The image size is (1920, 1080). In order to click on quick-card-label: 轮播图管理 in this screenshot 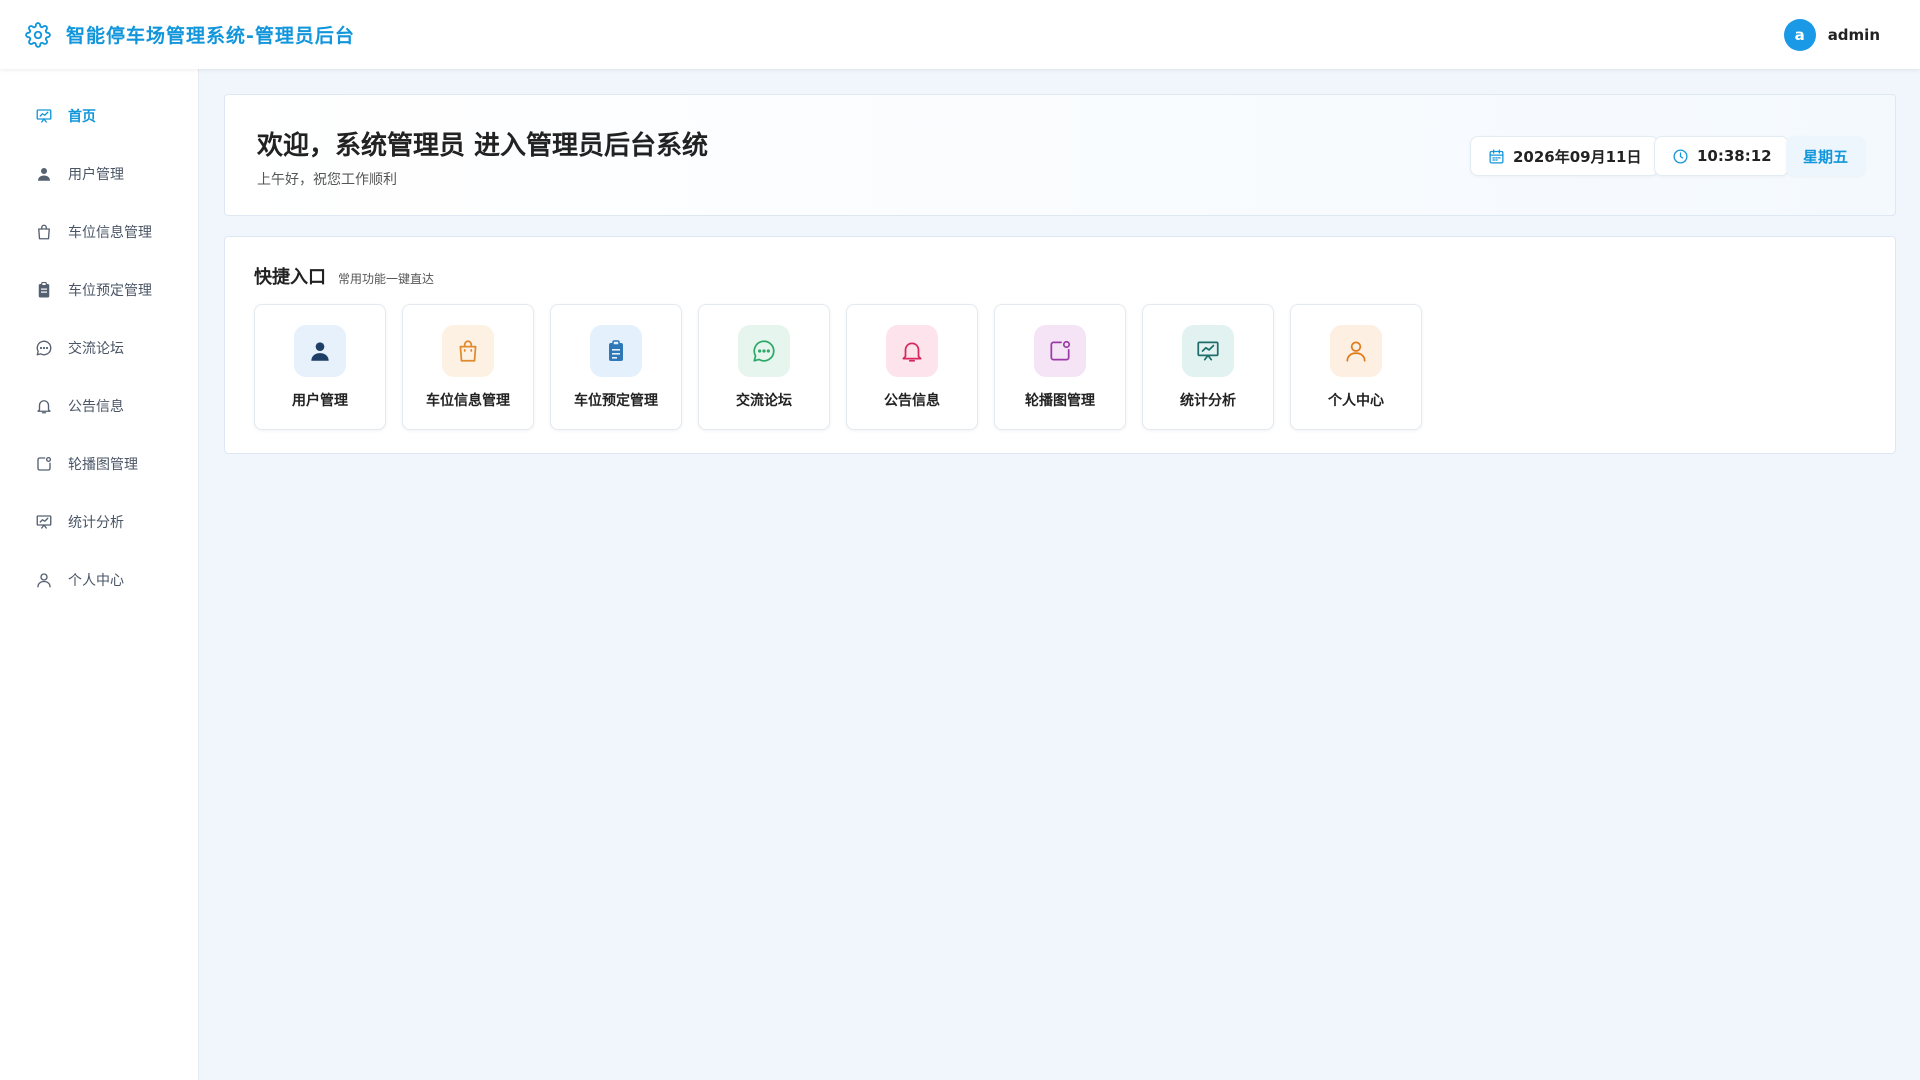, I will do `click(1060, 401)`.